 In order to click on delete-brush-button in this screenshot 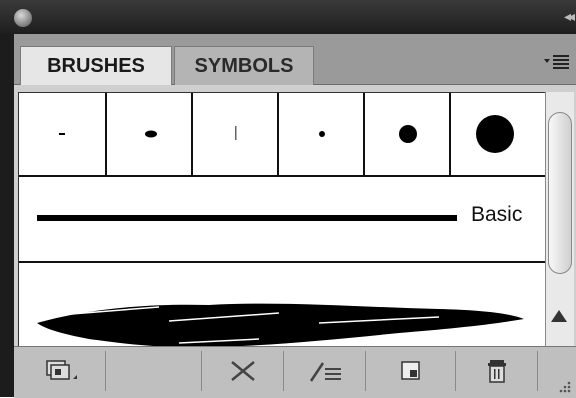, I will do `click(497, 371)`.